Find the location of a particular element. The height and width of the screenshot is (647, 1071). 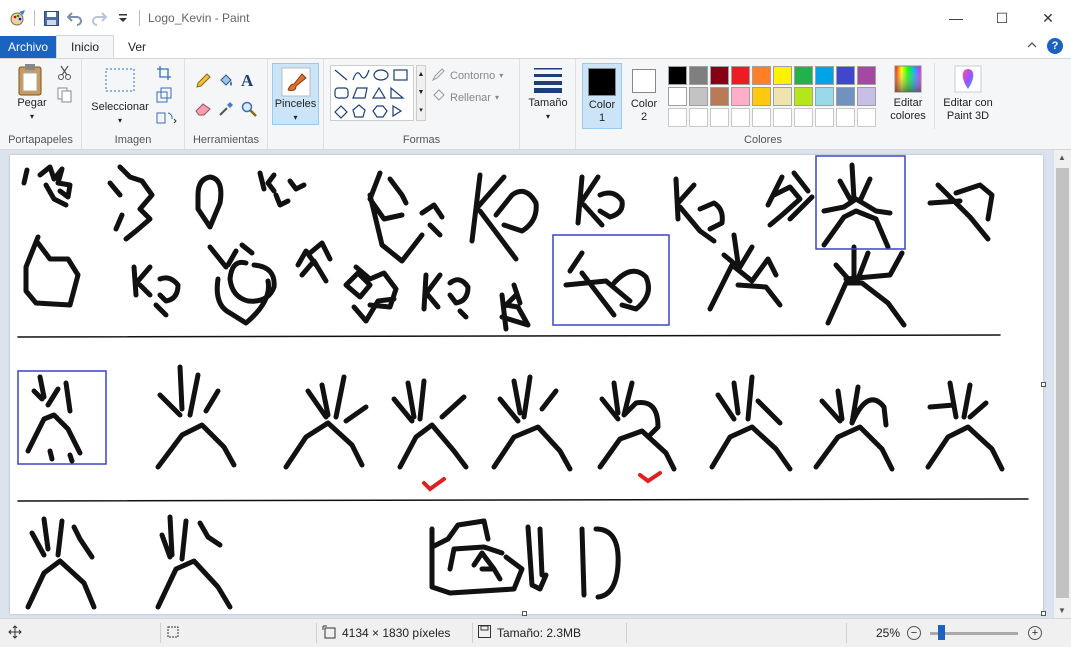

collapse-ribbon-icon is located at coordinates (1032, 46).